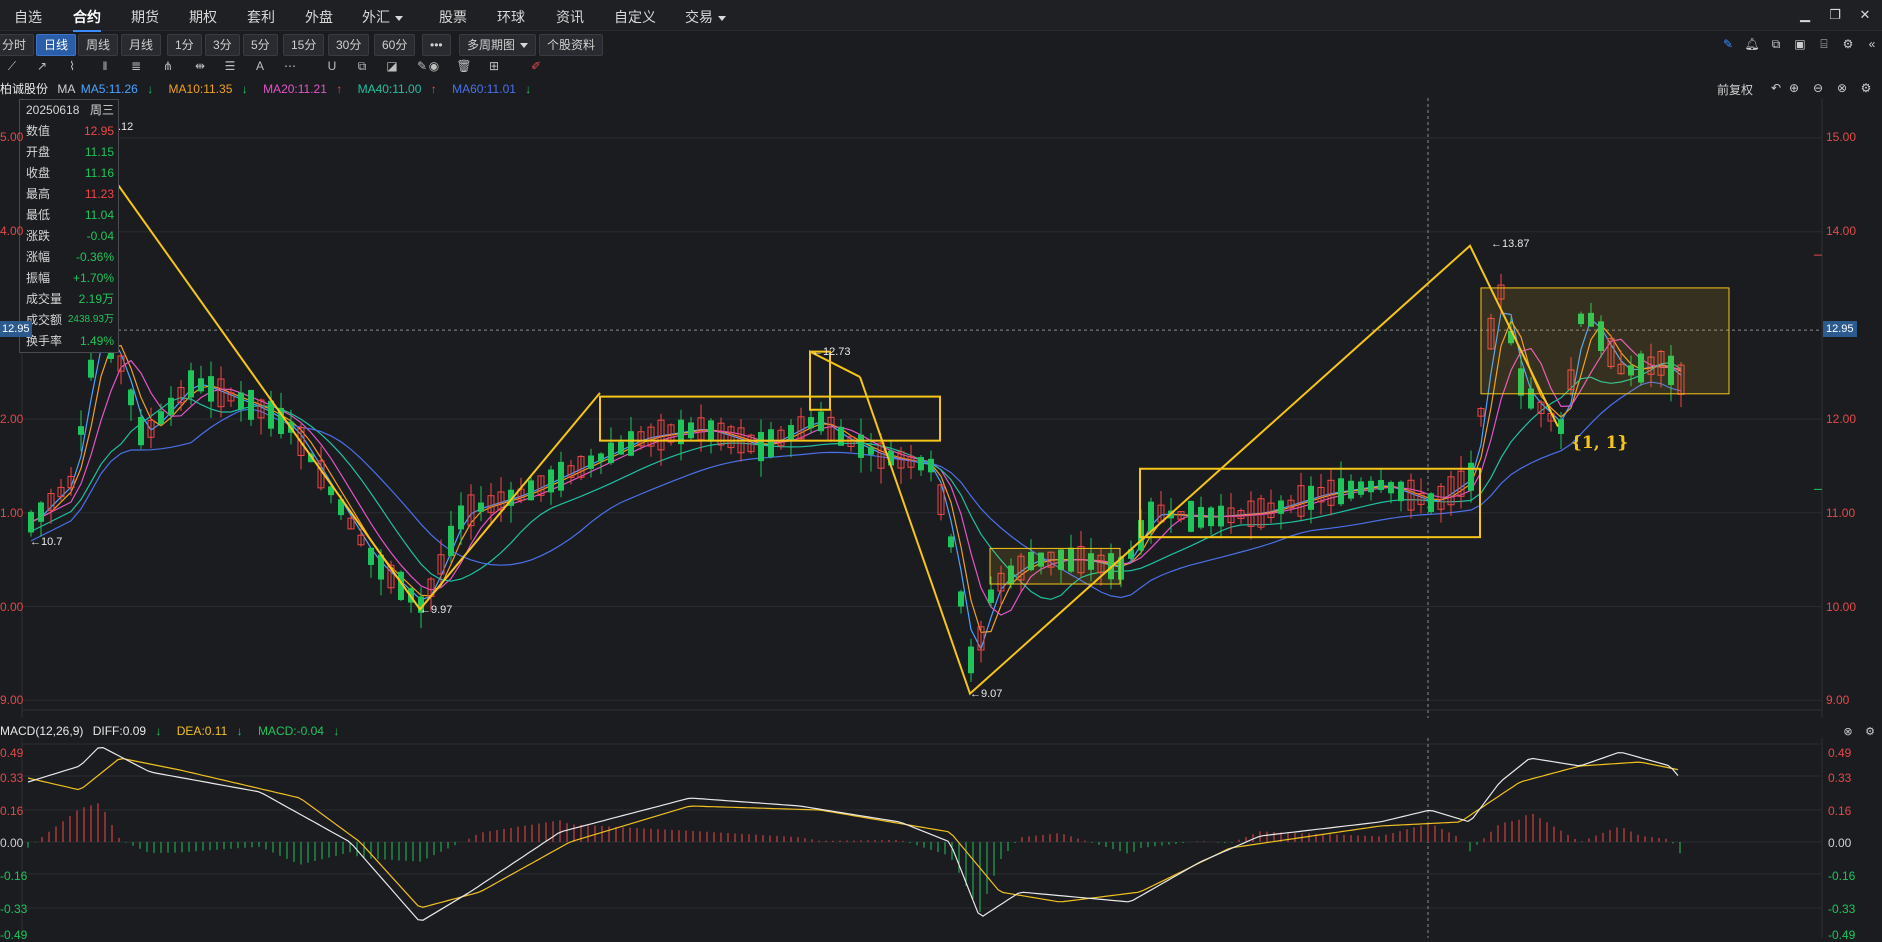 Image resolution: width=1882 pixels, height=942 pixels. I want to click on multi-period-dropdown: 多周期图, so click(498, 45).